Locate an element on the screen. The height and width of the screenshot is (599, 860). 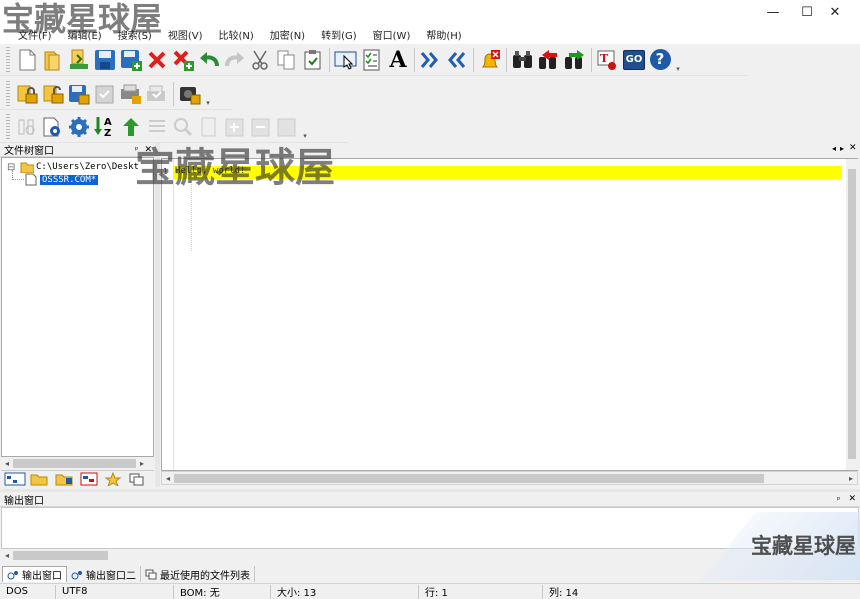
toolbar-separator is located at coordinates (414, 59).